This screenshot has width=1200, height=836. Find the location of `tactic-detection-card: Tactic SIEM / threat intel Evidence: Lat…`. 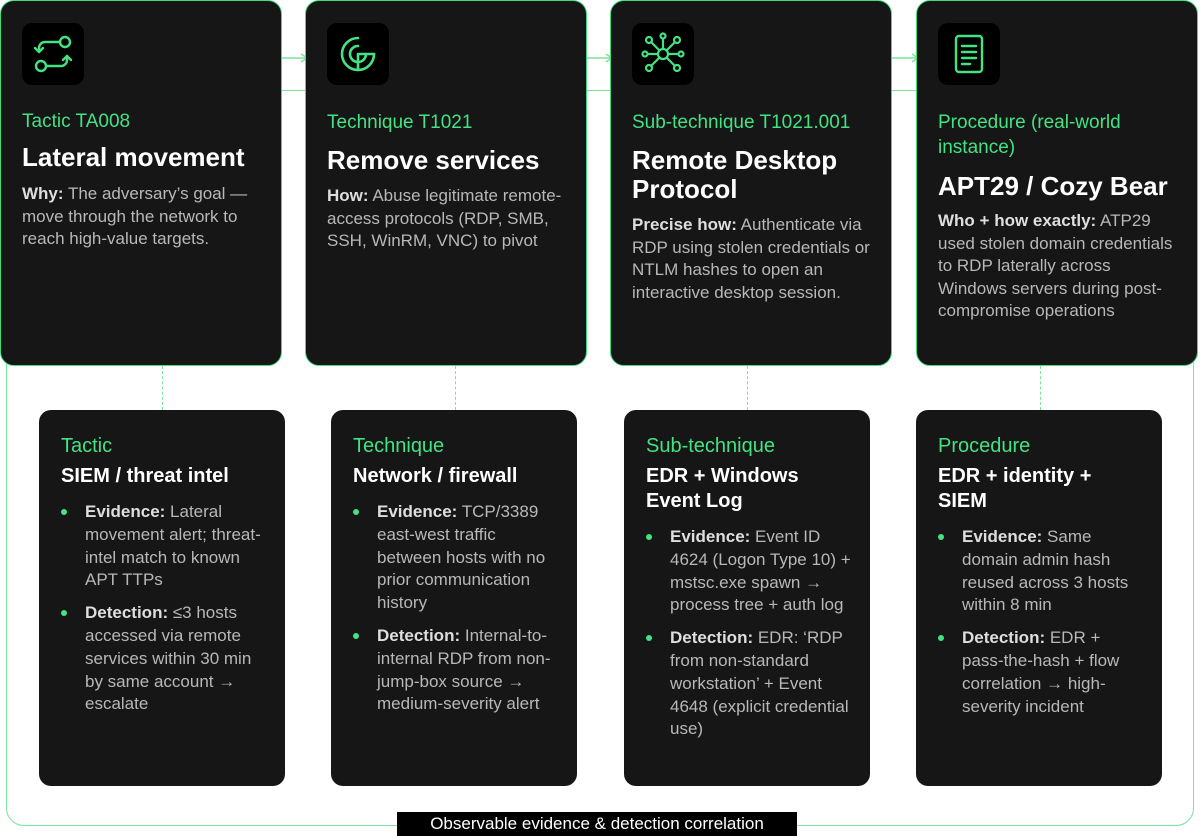

tactic-detection-card: Tactic SIEM / threat intel Evidence: Lat… is located at coordinates (162, 598).